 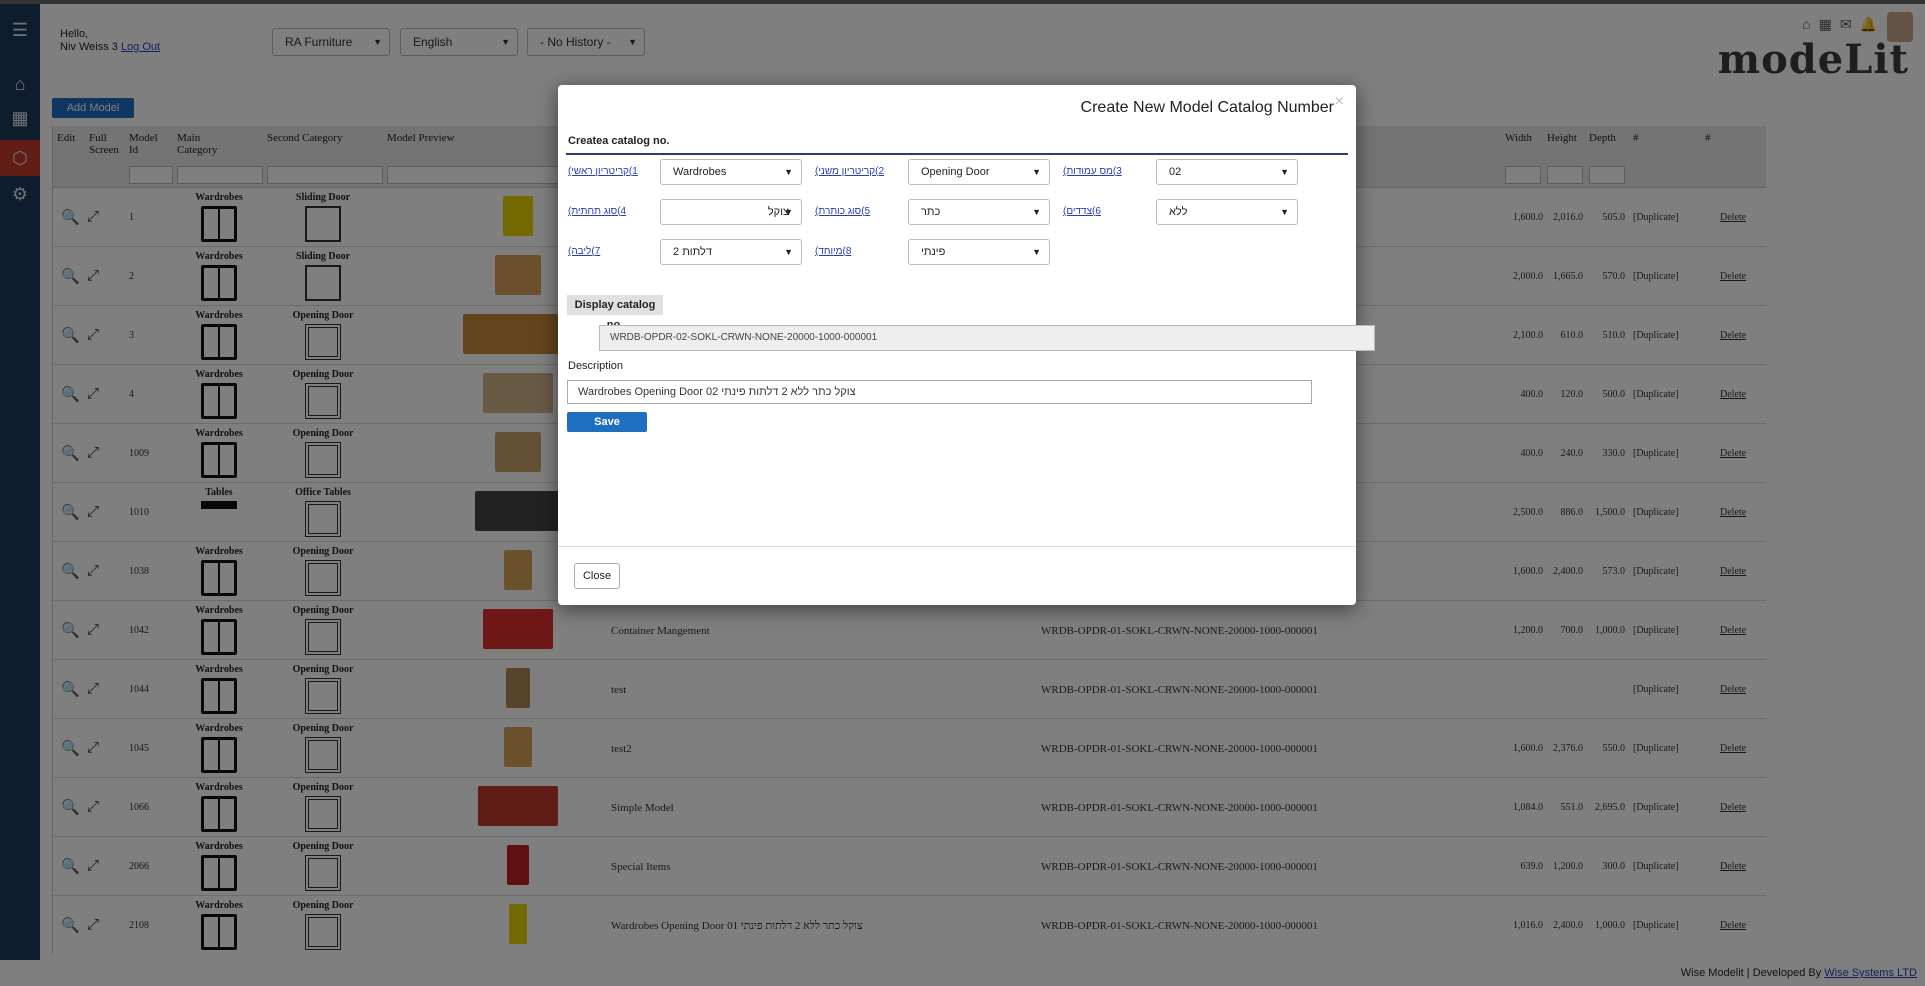 I want to click on special-select: פינתי ▼, so click(x=979, y=252).